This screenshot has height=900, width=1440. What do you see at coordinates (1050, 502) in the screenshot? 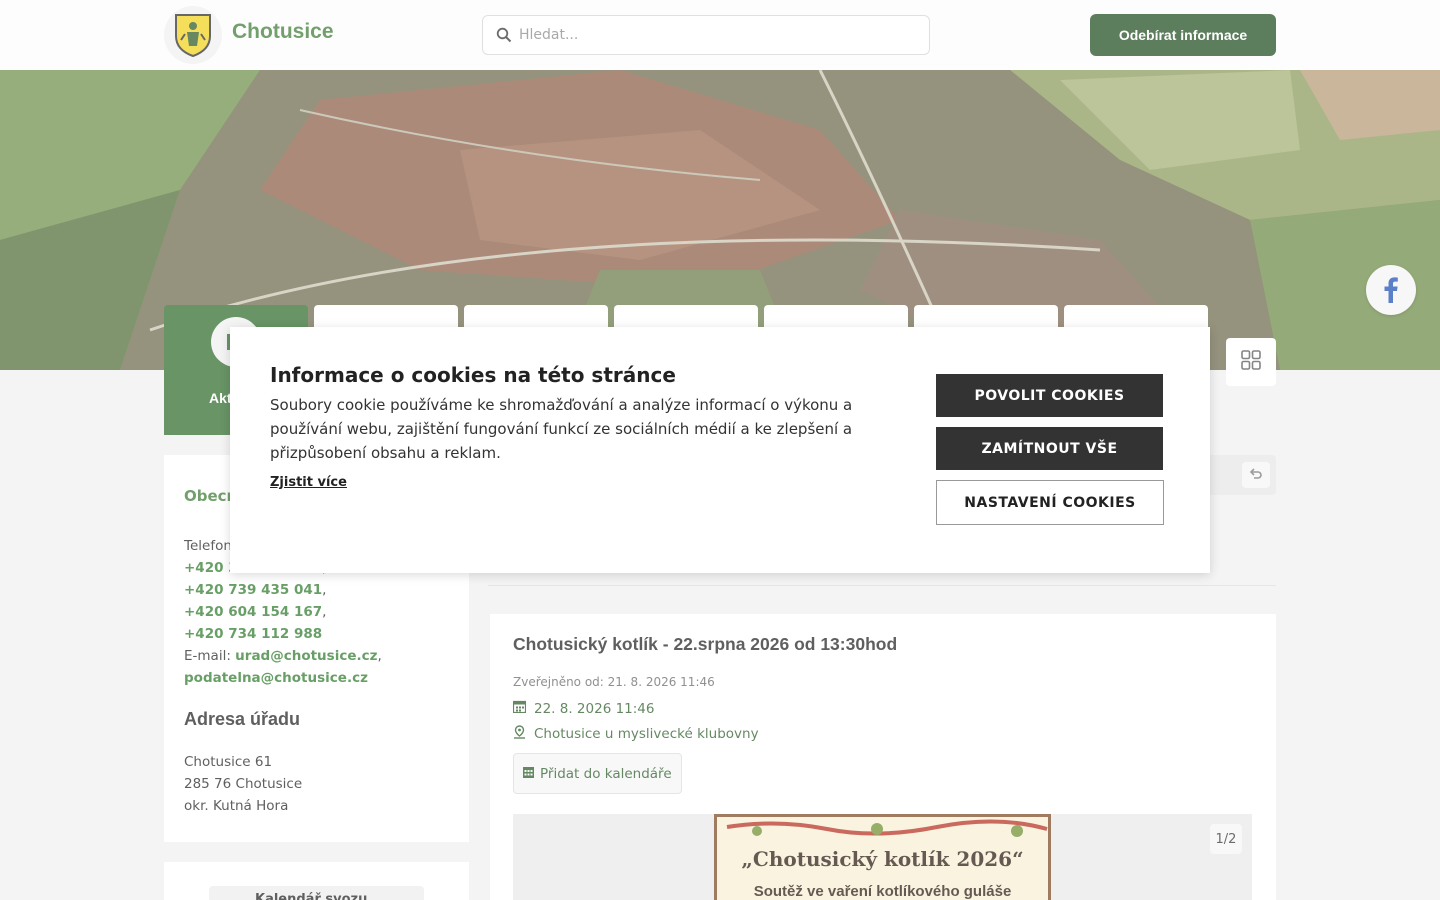
I see `cookie-settings-button: NASTAVENÍ COOKIES` at bounding box center [1050, 502].